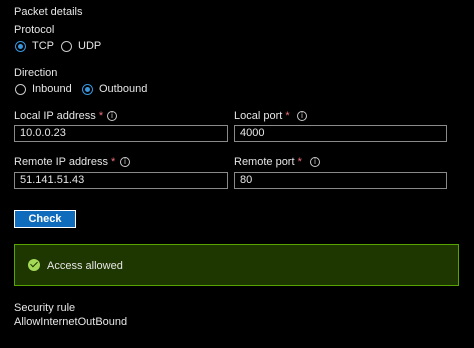 The image size is (474, 348). I want to click on local-ip-input: 10.0.0.23, so click(121, 133).